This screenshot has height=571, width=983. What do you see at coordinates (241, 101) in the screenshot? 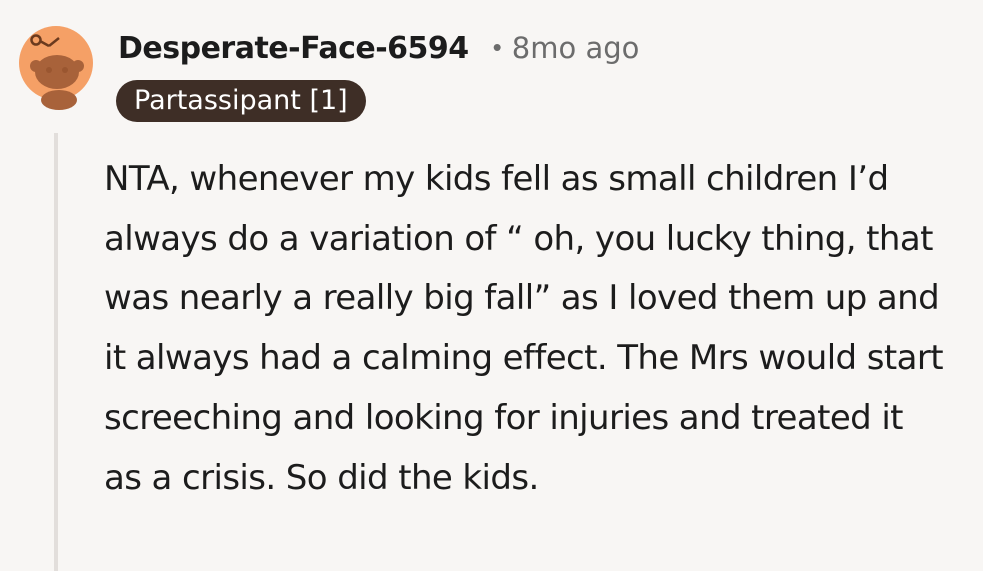
I see `user-flair: Partassipant [1]` at bounding box center [241, 101].